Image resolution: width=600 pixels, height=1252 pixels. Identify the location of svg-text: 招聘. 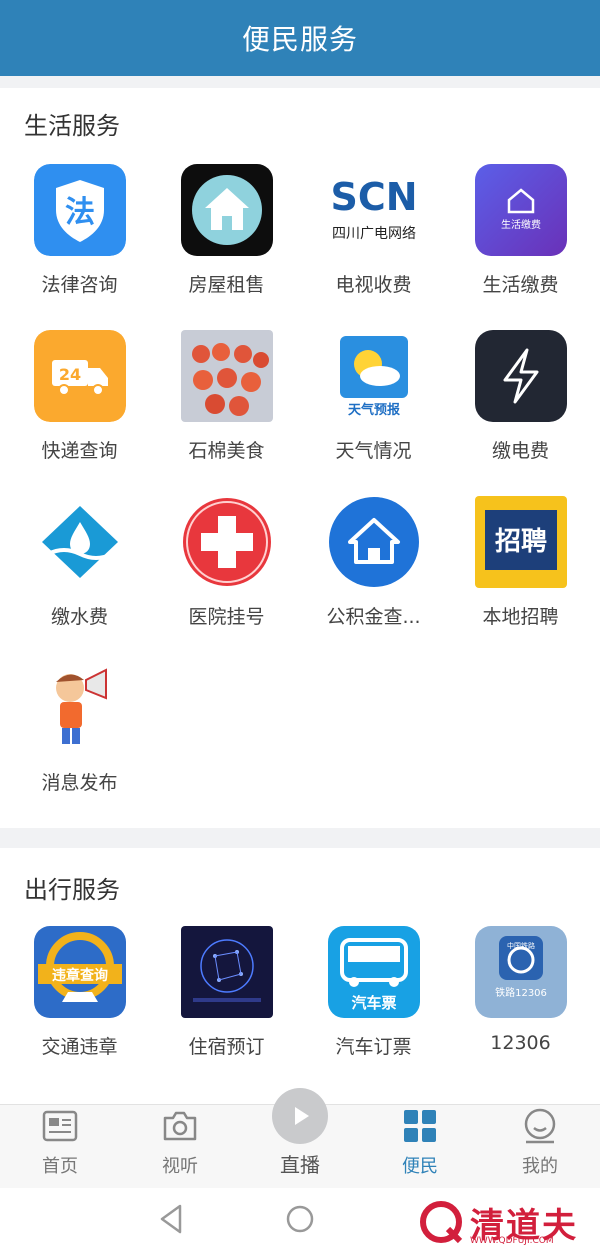
(520, 542).